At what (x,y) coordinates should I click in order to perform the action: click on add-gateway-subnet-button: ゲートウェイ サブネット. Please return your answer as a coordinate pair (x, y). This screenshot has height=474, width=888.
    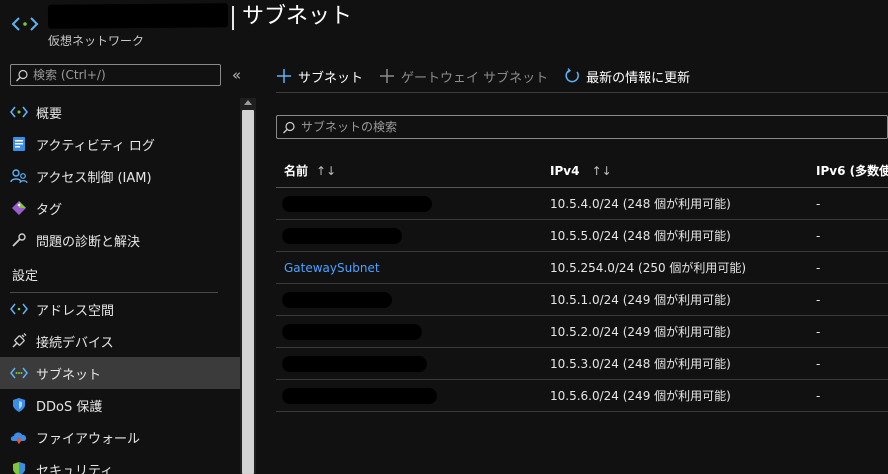
    Looking at the image, I should click on (463, 76).